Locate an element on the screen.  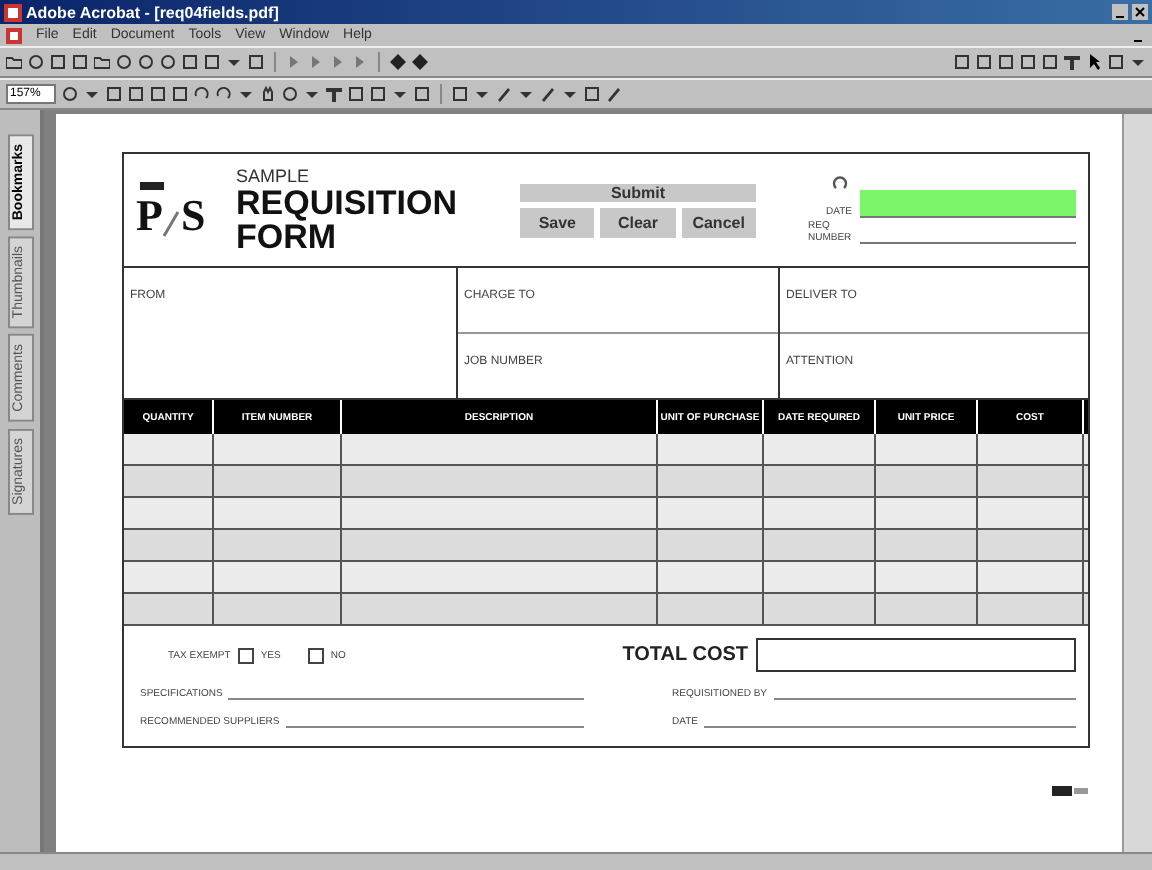
form-button: Clear is located at coordinates (638, 222).